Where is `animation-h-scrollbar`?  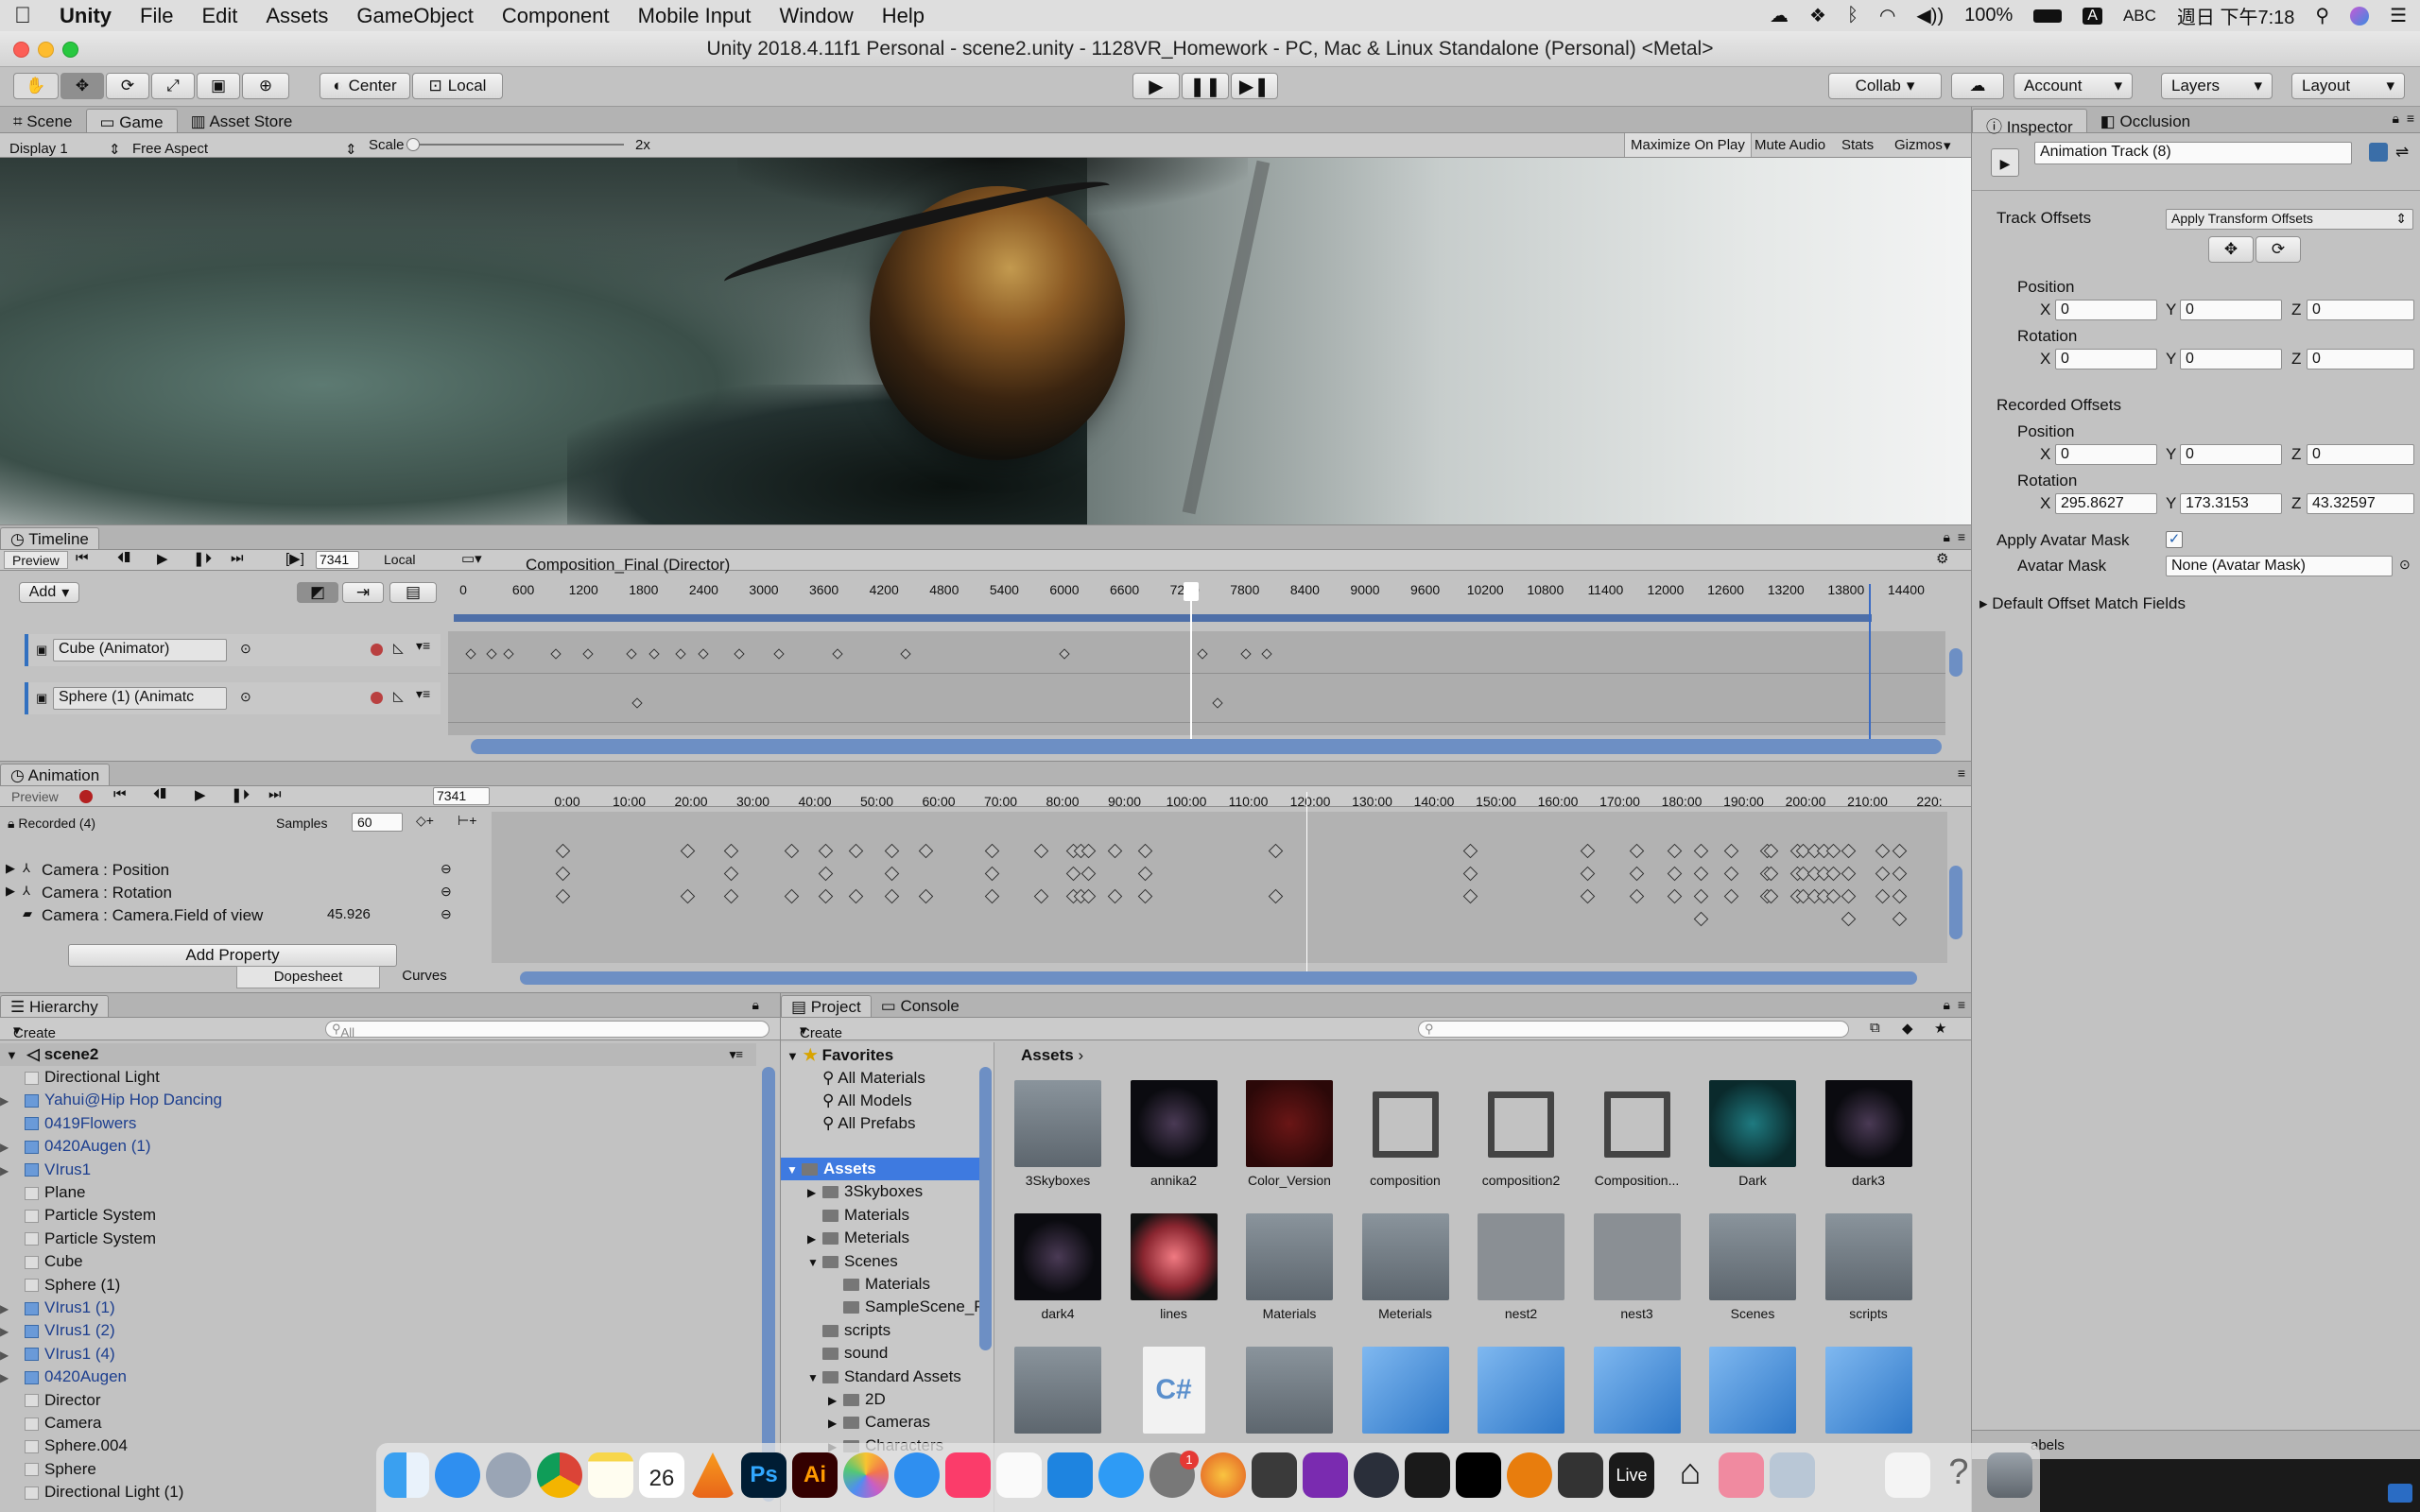 animation-h-scrollbar is located at coordinates (1218, 978).